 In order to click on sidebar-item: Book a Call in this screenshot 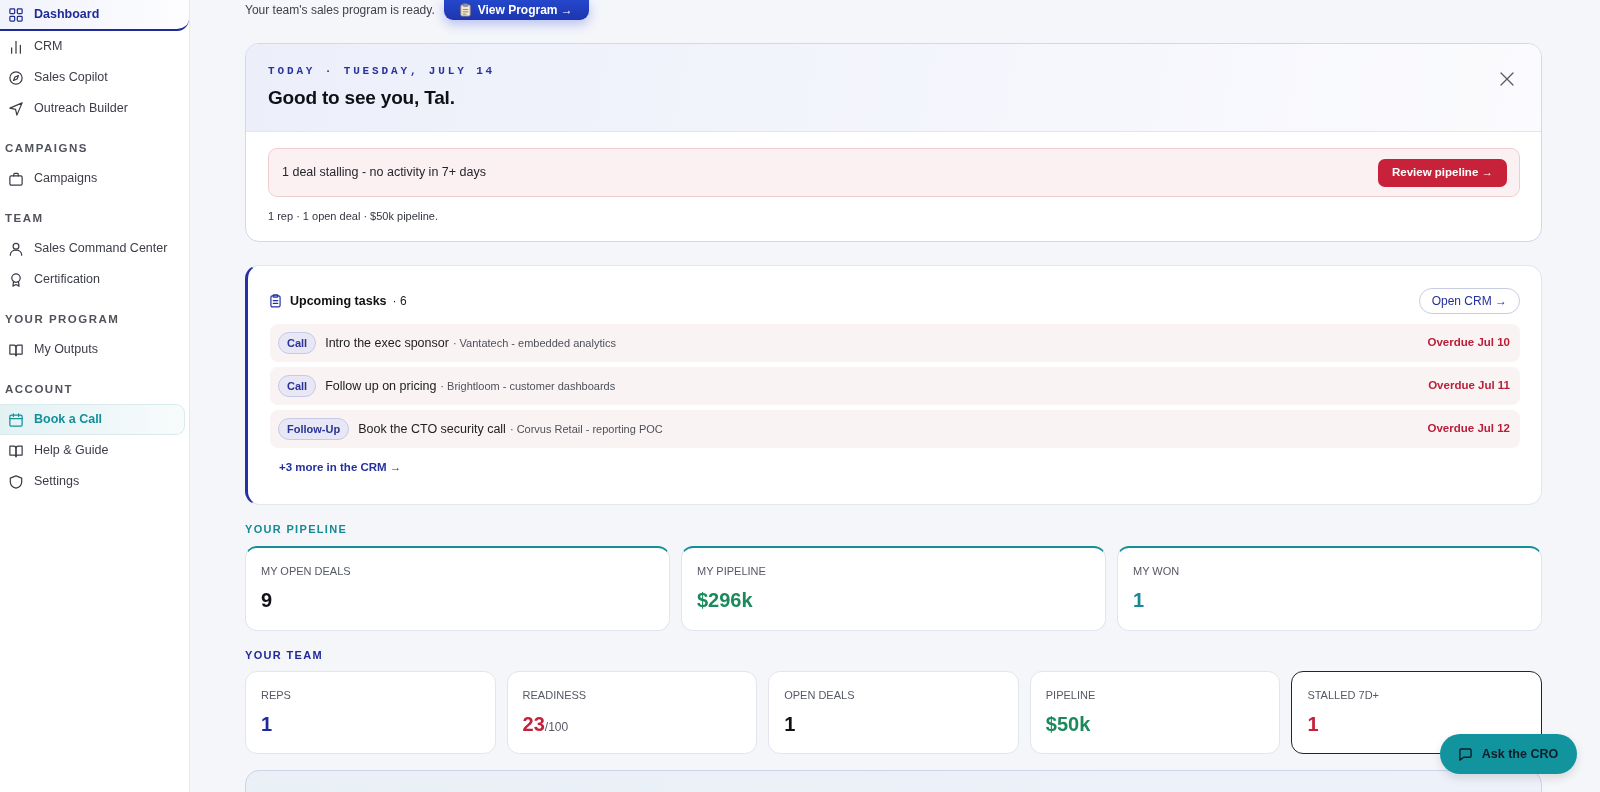, I will do `click(92, 419)`.